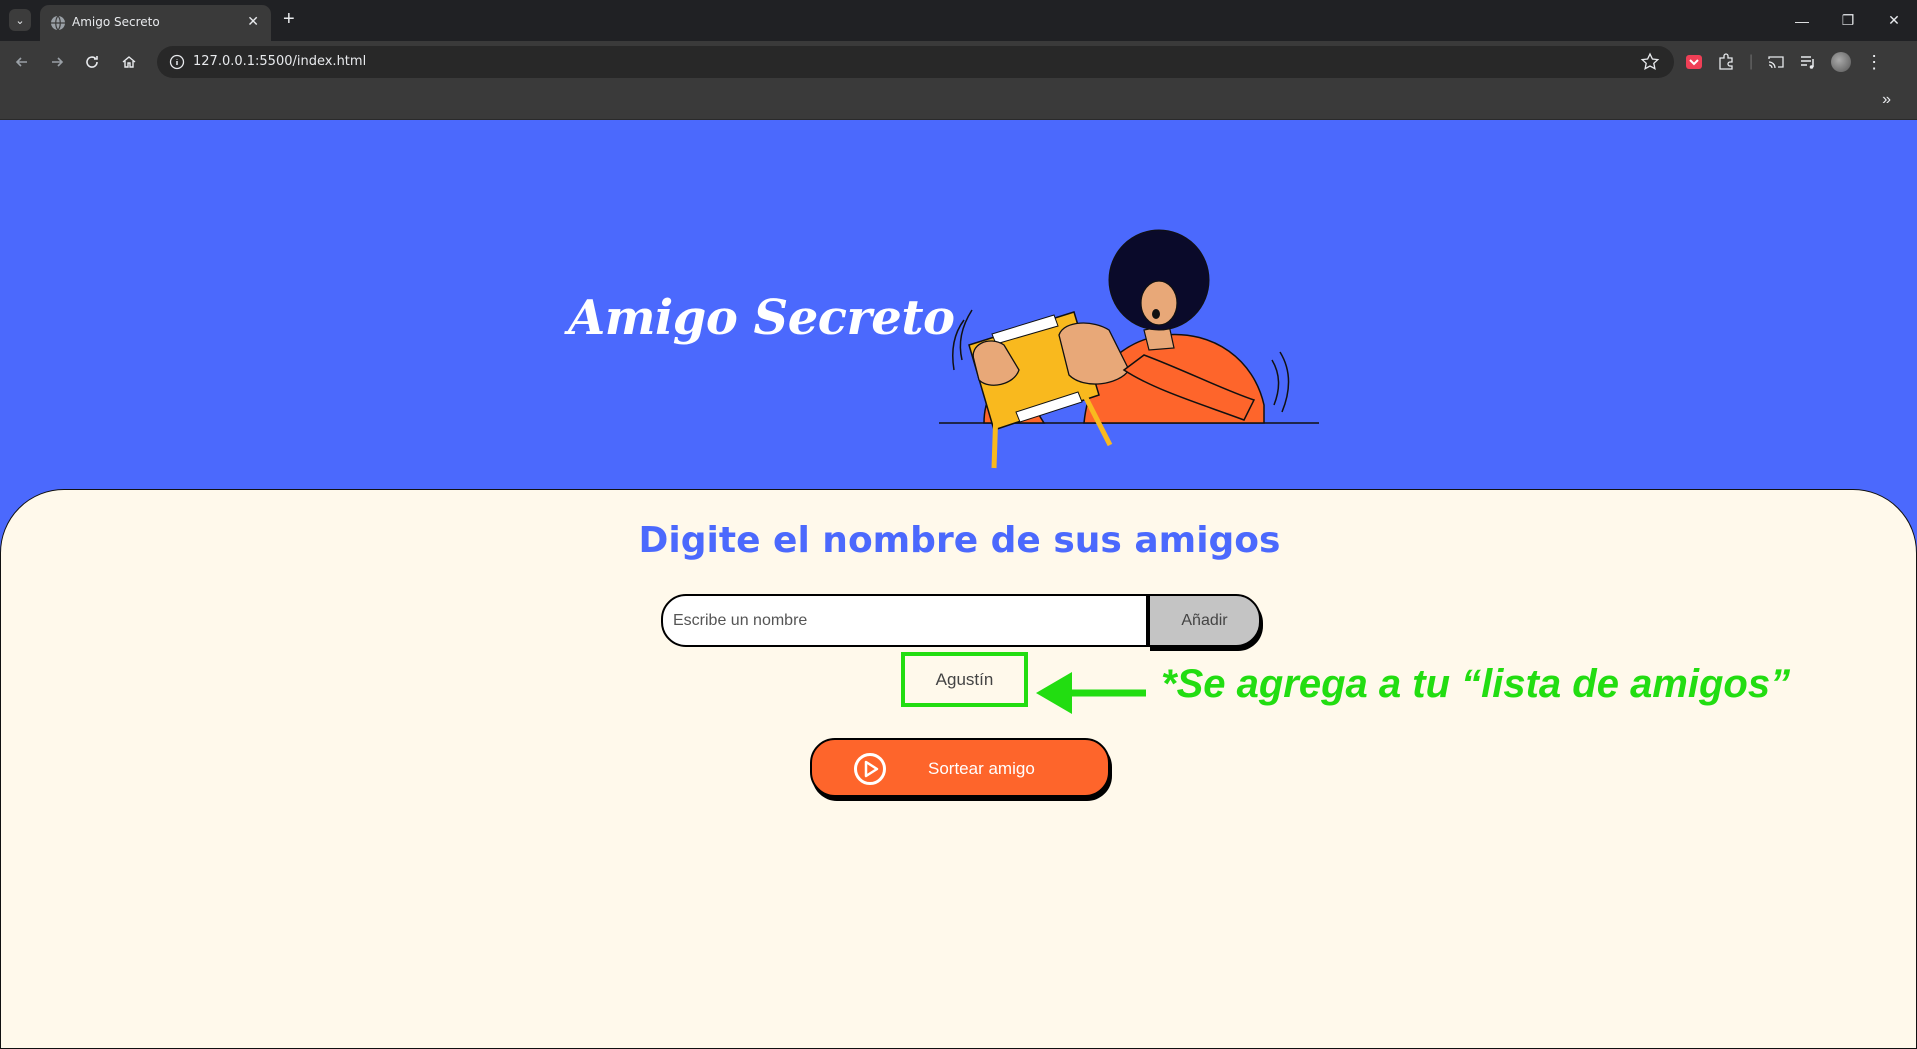 Image resolution: width=1917 pixels, height=1049 pixels. I want to click on draw-friend-button: Sortear amigo, so click(960, 767).